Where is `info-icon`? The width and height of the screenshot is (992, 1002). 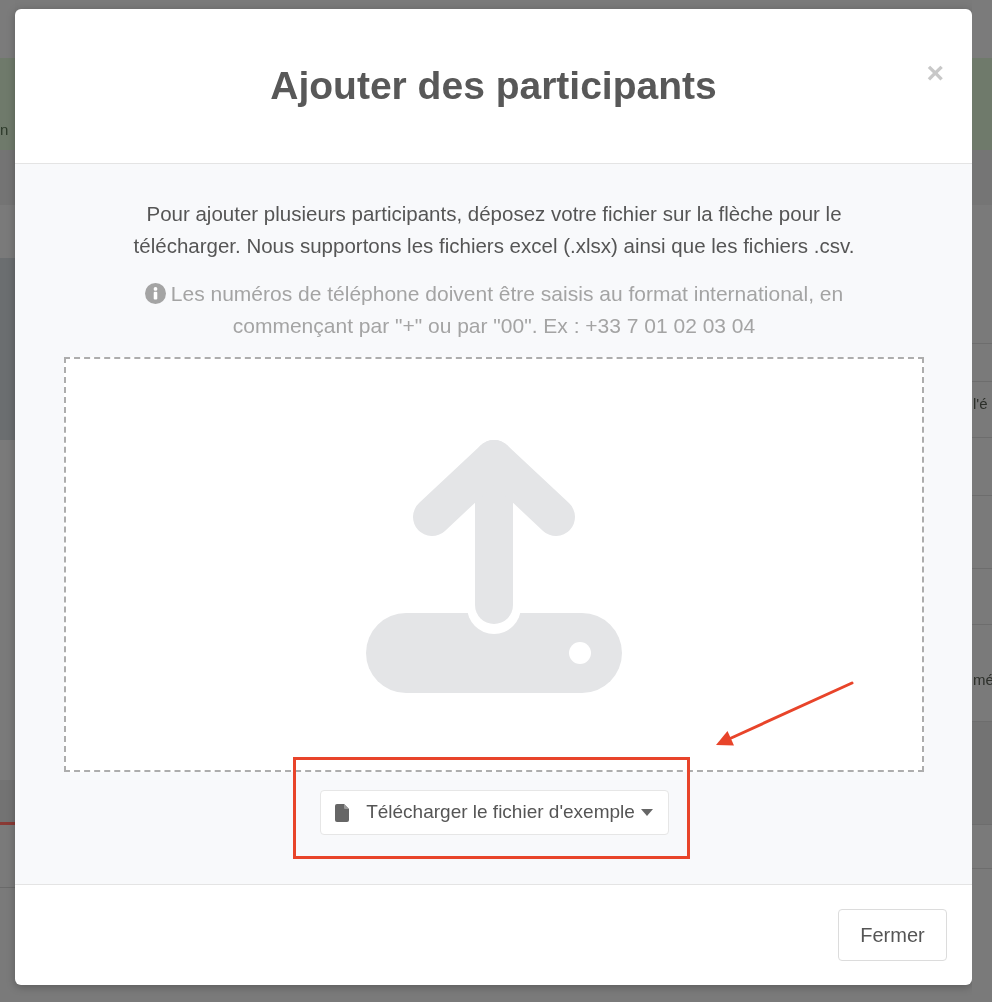
info-icon is located at coordinates (155, 293).